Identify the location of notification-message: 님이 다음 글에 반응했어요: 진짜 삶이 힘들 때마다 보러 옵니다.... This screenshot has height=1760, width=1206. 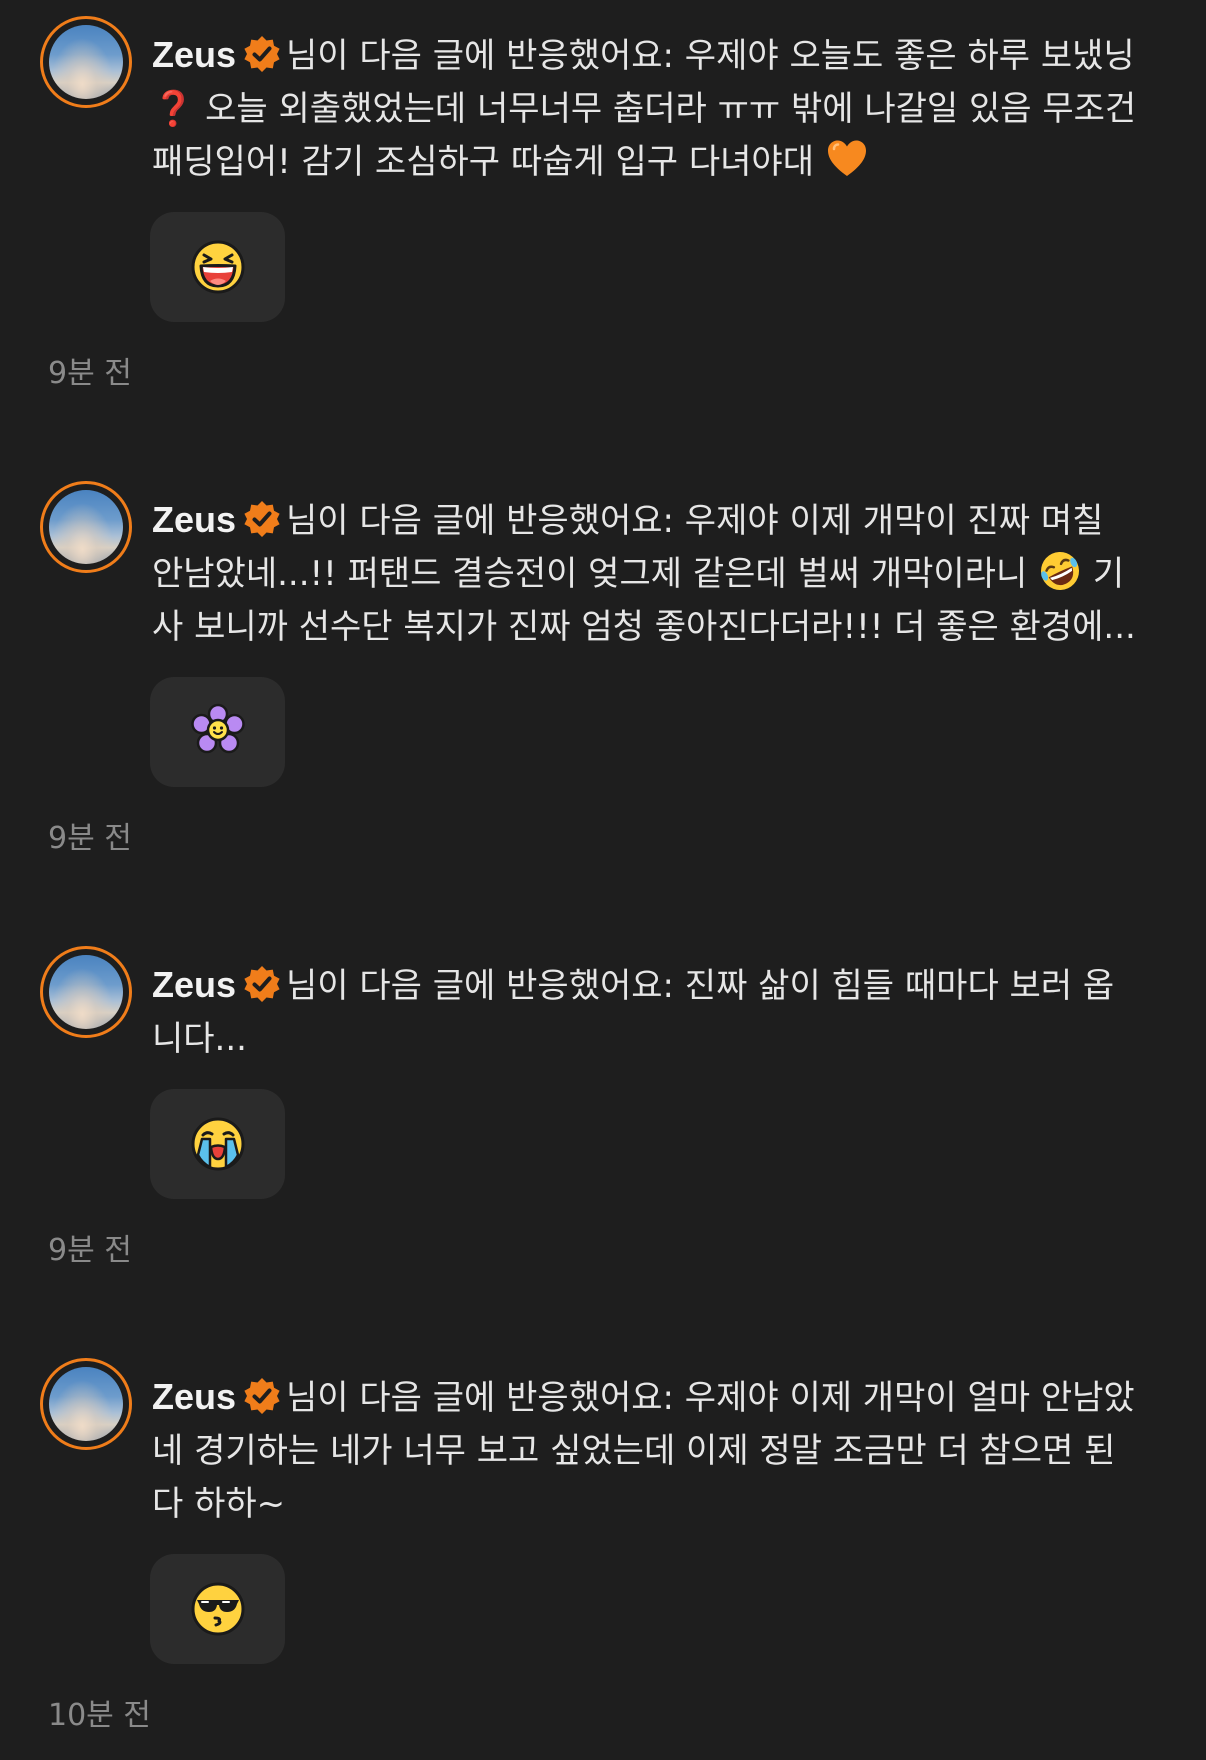
(633, 1012).